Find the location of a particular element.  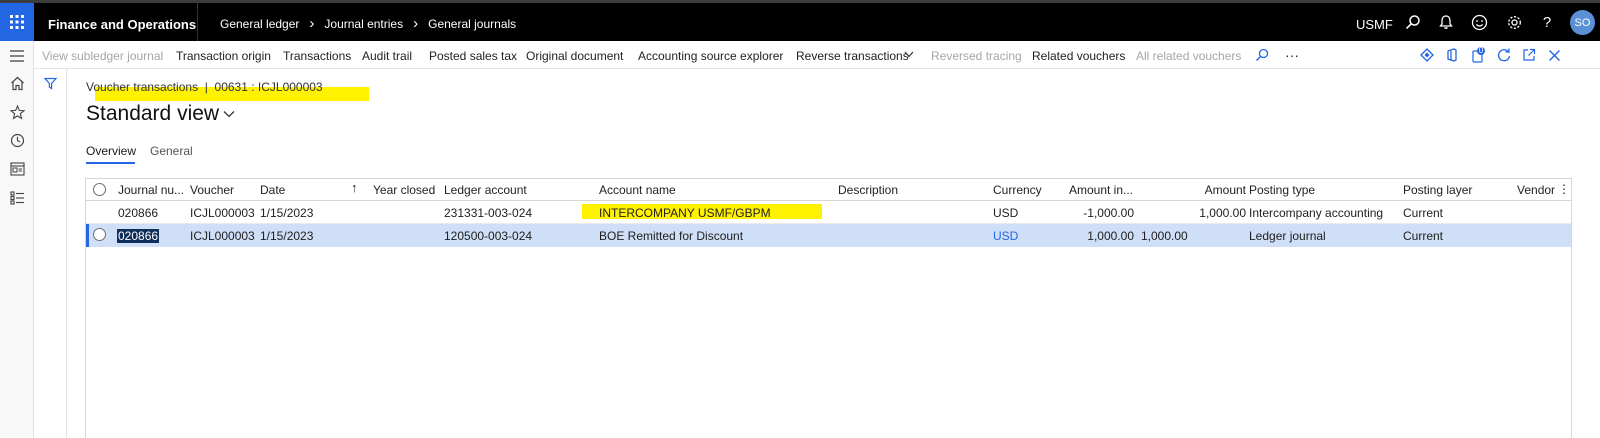

filter-pane is located at coordinates (50, 253).